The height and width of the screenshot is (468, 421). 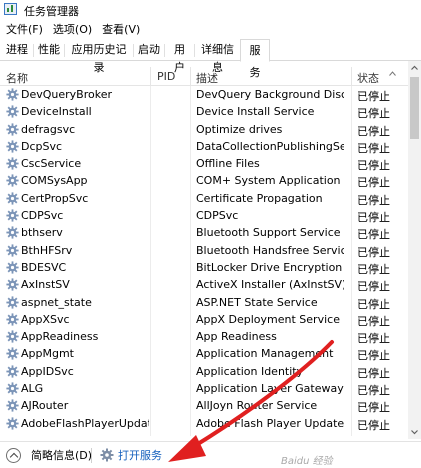 What do you see at coordinates (17, 51) in the screenshot?
I see `tab-processes: 进程` at bounding box center [17, 51].